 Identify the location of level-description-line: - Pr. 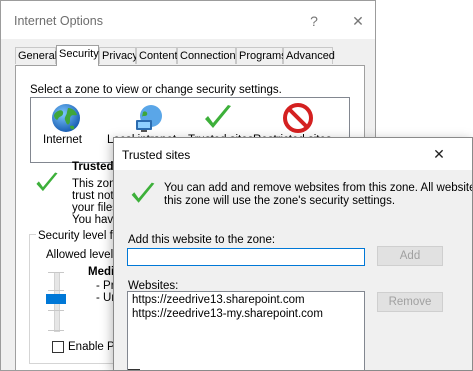
(105, 286).